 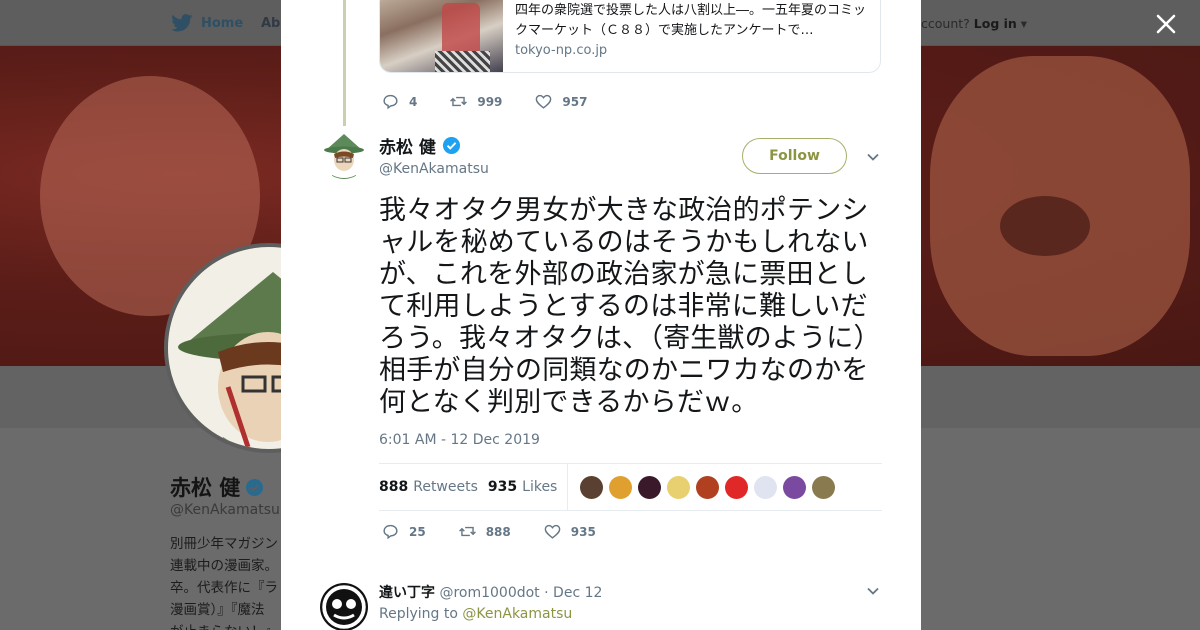 I want to click on likes-stat-count: 935, so click(x=502, y=487).